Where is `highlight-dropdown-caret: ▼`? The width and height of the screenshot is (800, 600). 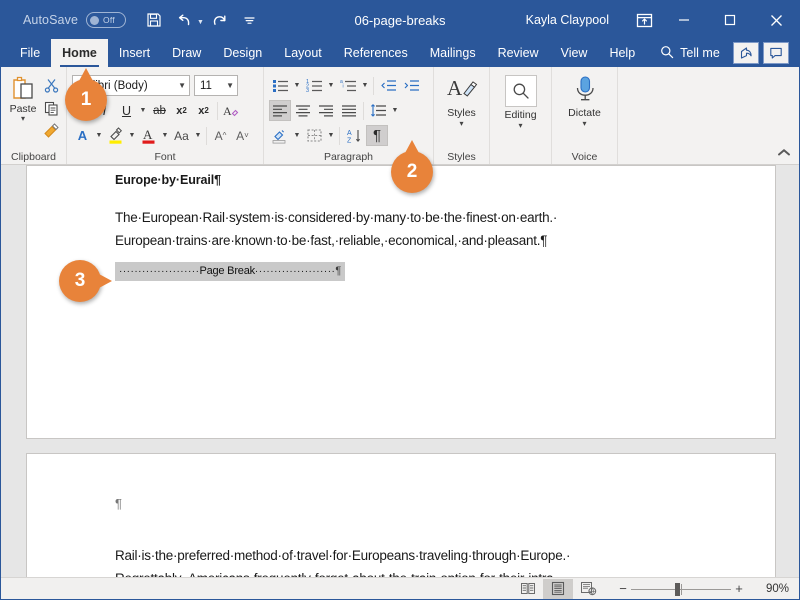 highlight-dropdown-caret: ▼ is located at coordinates (132, 135).